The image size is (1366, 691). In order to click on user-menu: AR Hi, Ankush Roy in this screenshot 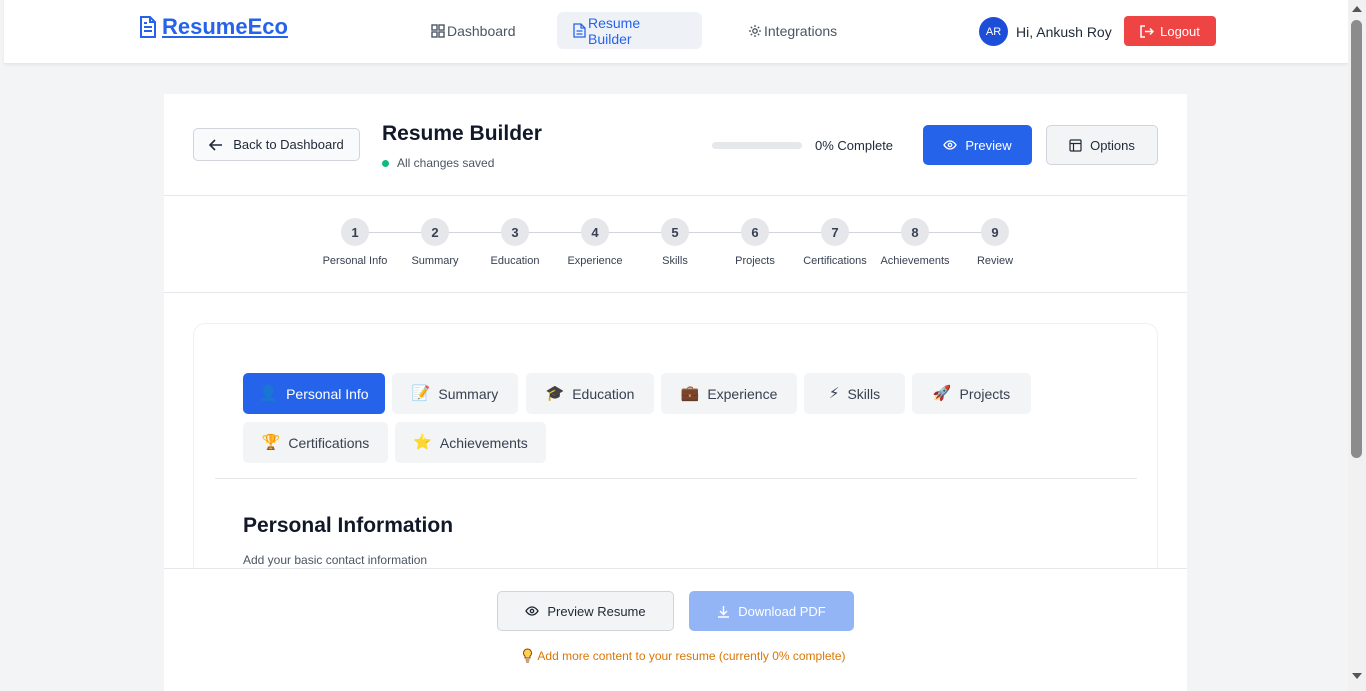, I will do `click(1045, 31)`.